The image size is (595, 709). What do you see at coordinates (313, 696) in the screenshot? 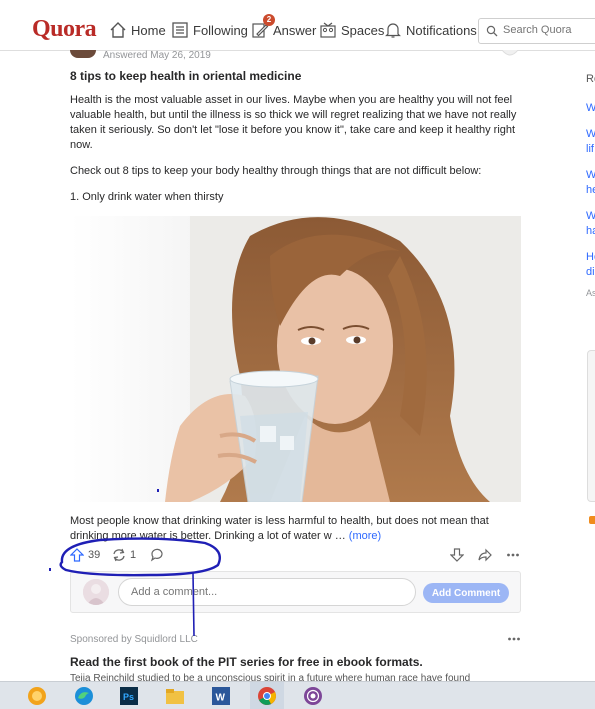
I see `tor-browser-icon` at bounding box center [313, 696].